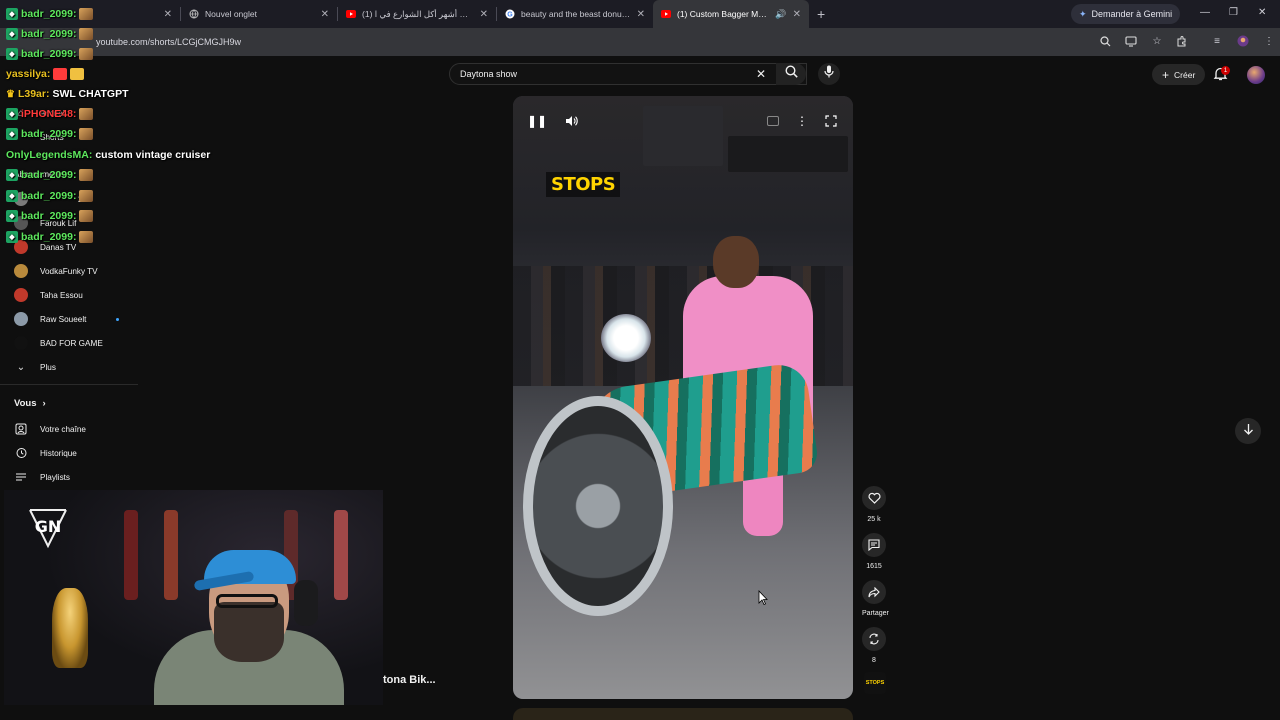 The width and height of the screenshot is (1280, 720). What do you see at coordinates (153, 155) in the screenshot?
I see `chat-text: custom vintage cruiser` at bounding box center [153, 155].